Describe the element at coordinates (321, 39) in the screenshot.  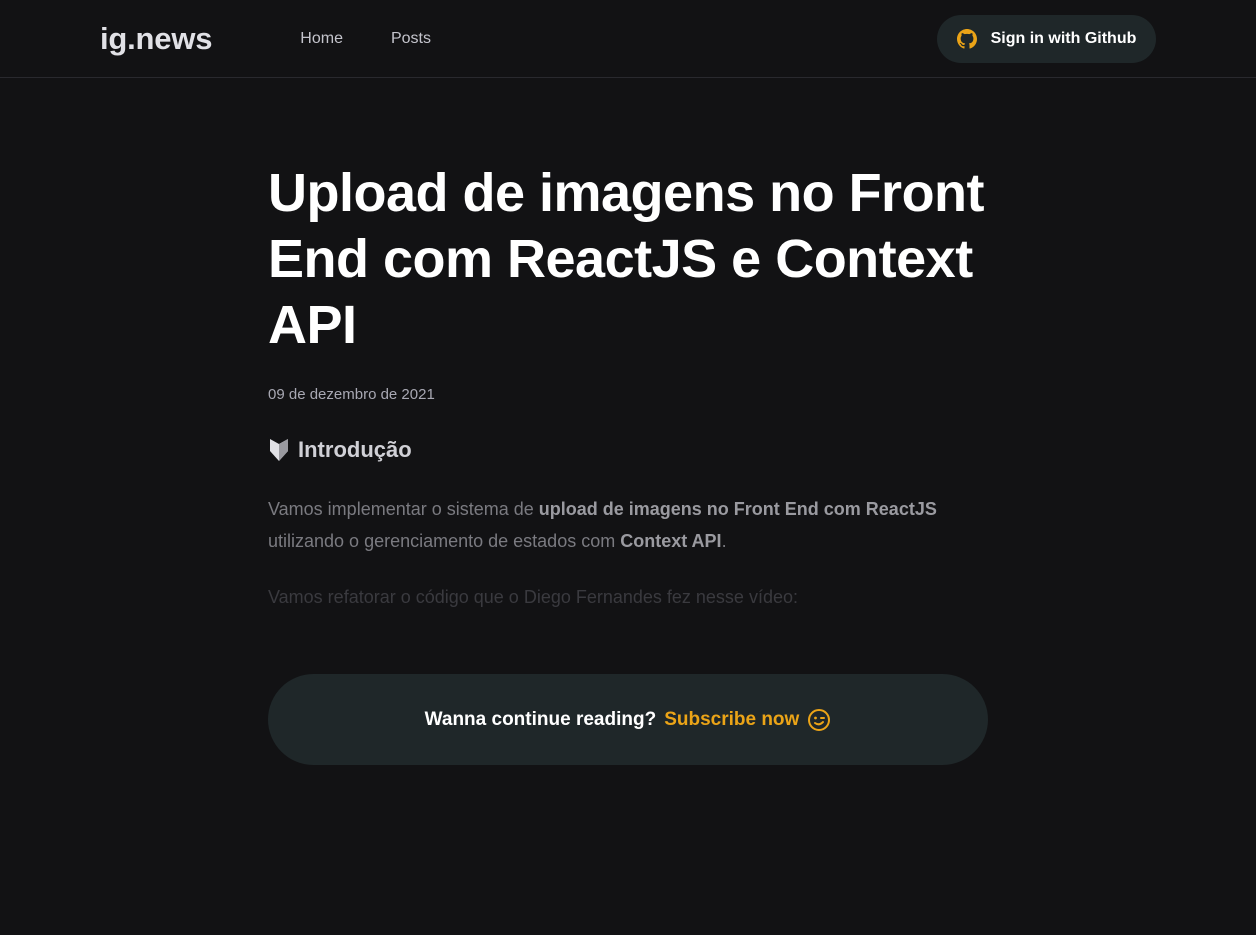
I see `nav-home-link: Home` at that location.